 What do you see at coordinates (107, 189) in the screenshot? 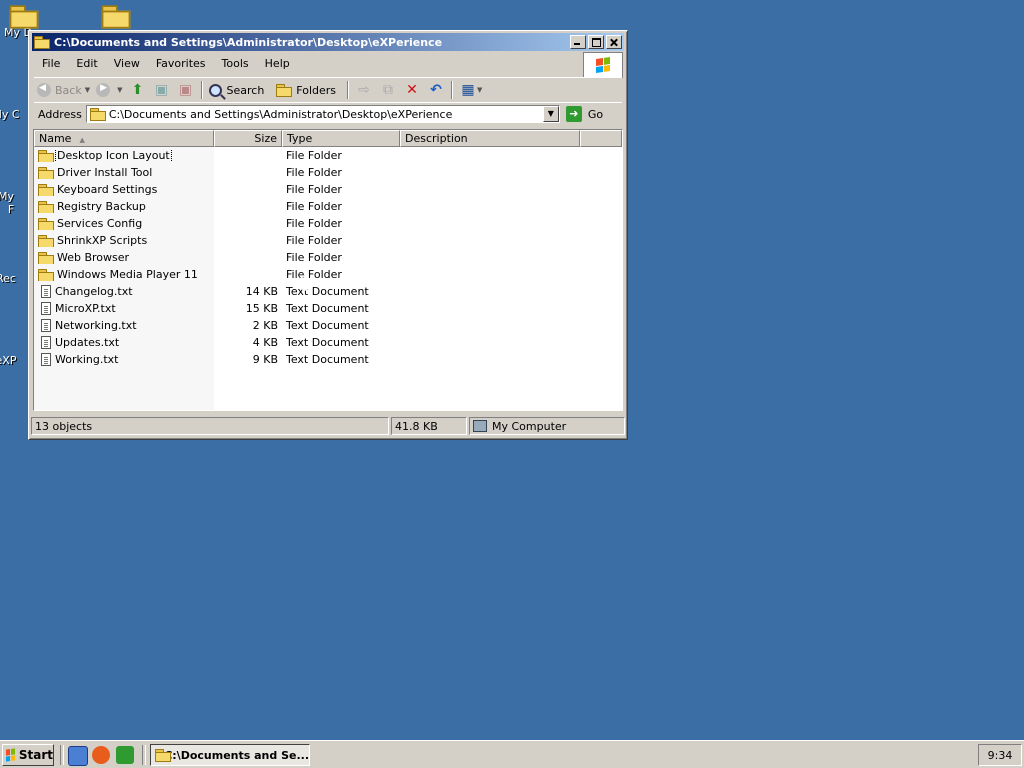
I see `file-name: Keyboard Settings` at bounding box center [107, 189].